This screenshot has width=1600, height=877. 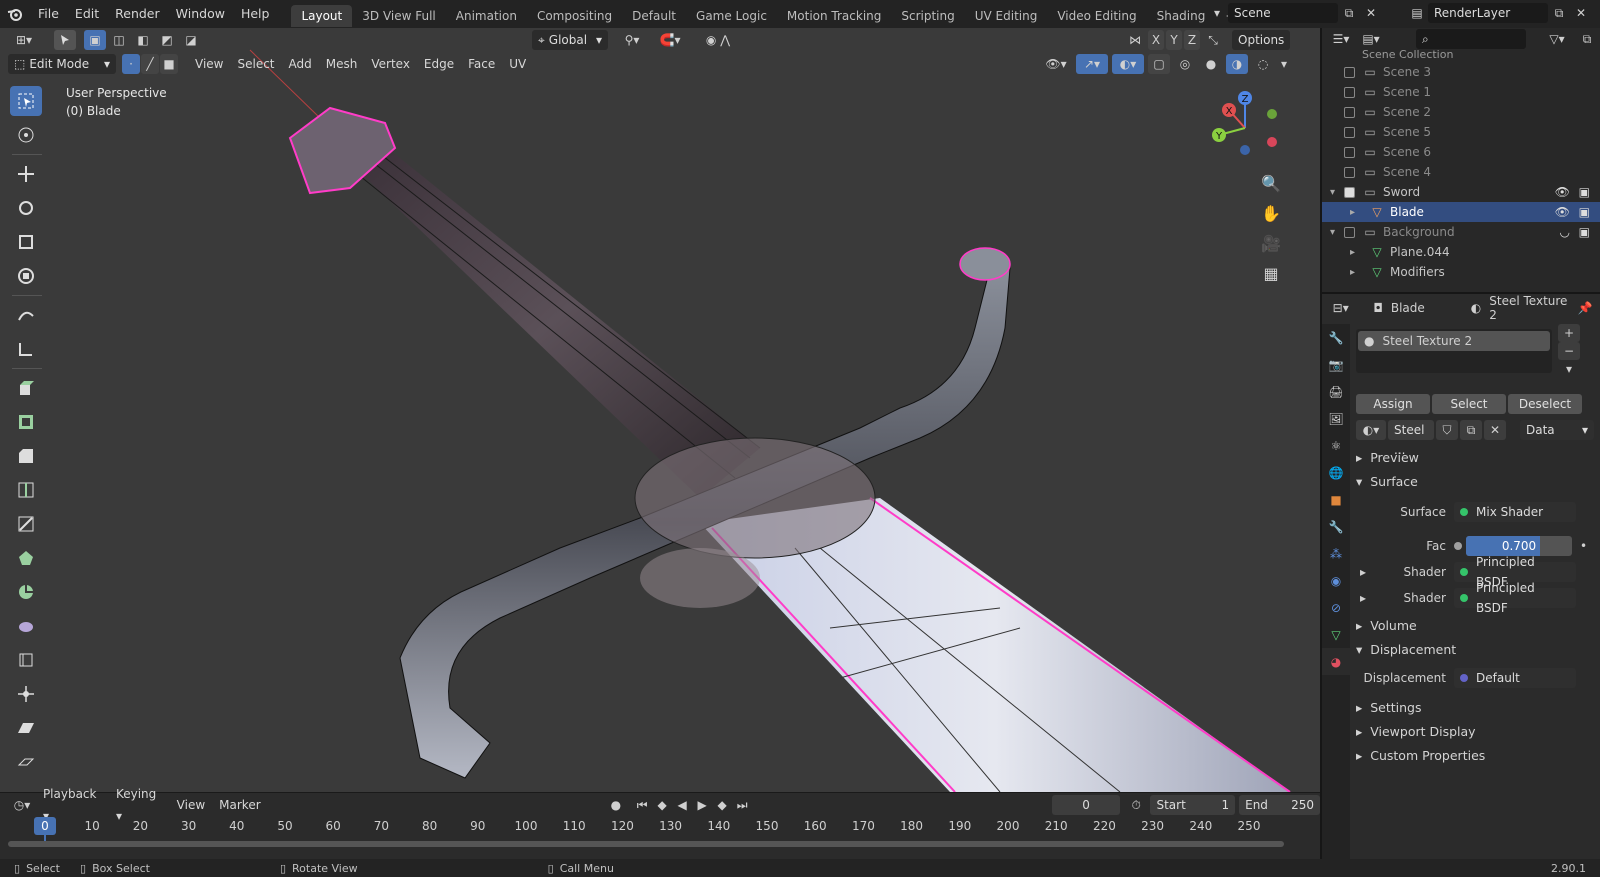 What do you see at coordinates (1263, 64) in the screenshot?
I see `shading-rendered-icon: ◌` at bounding box center [1263, 64].